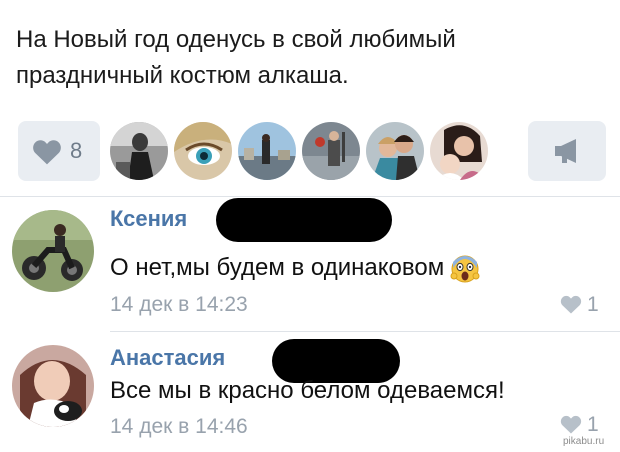  What do you see at coordinates (179, 305) in the screenshot?
I see `comment-date: 14 дек в 14:23` at bounding box center [179, 305].